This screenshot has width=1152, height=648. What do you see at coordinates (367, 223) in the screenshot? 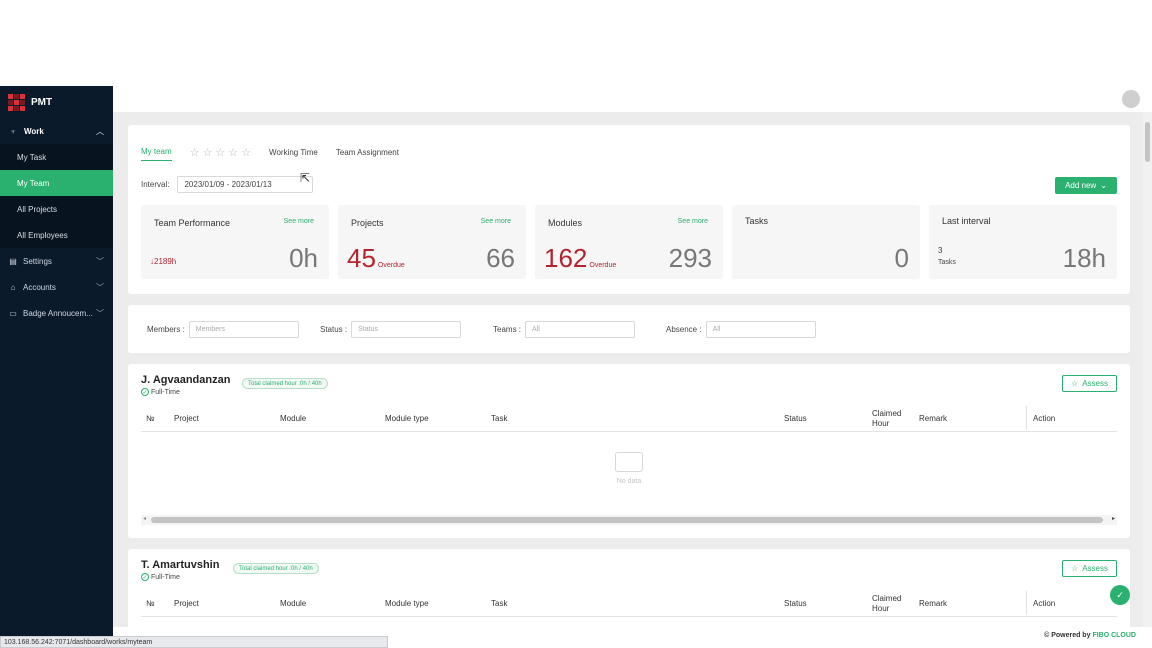
I see `stat-title: Projects` at bounding box center [367, 223].